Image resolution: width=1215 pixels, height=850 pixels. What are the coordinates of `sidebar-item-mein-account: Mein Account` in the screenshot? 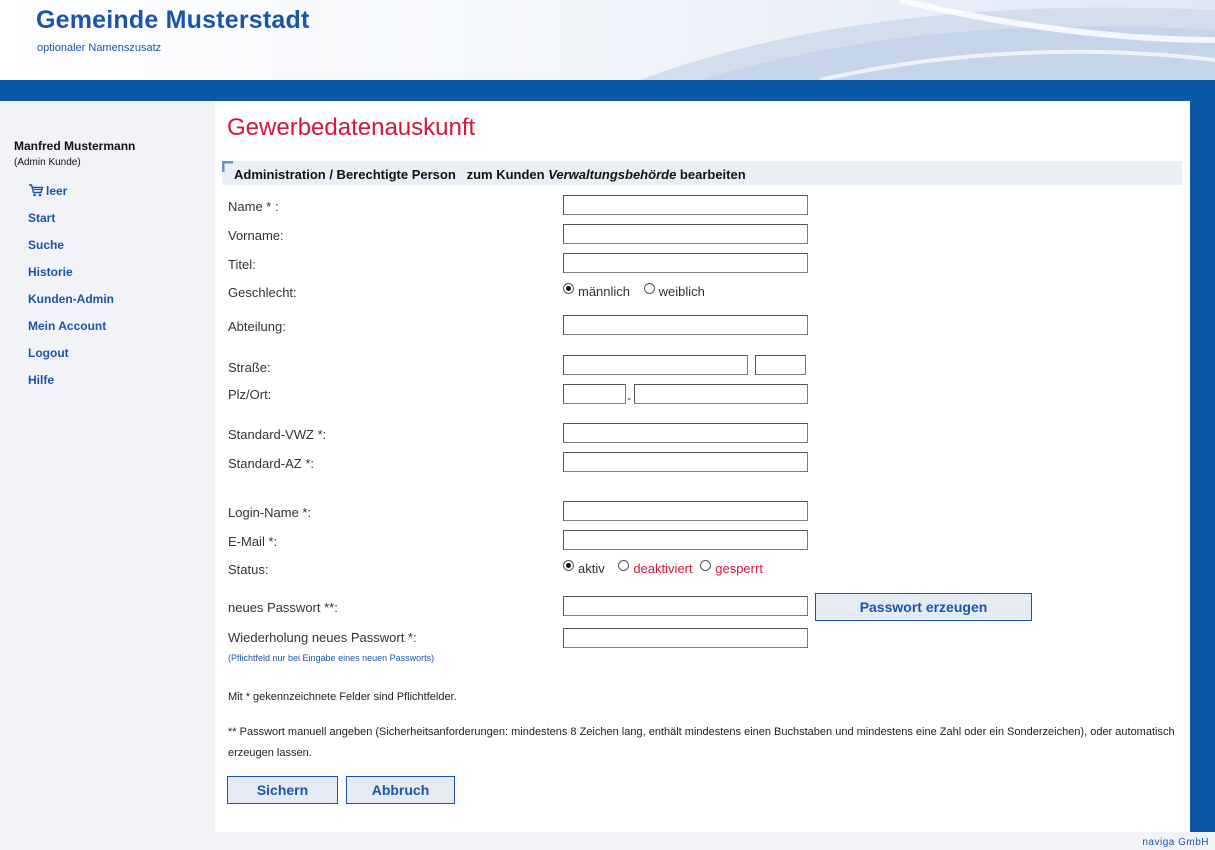 It's located at (71, 332).